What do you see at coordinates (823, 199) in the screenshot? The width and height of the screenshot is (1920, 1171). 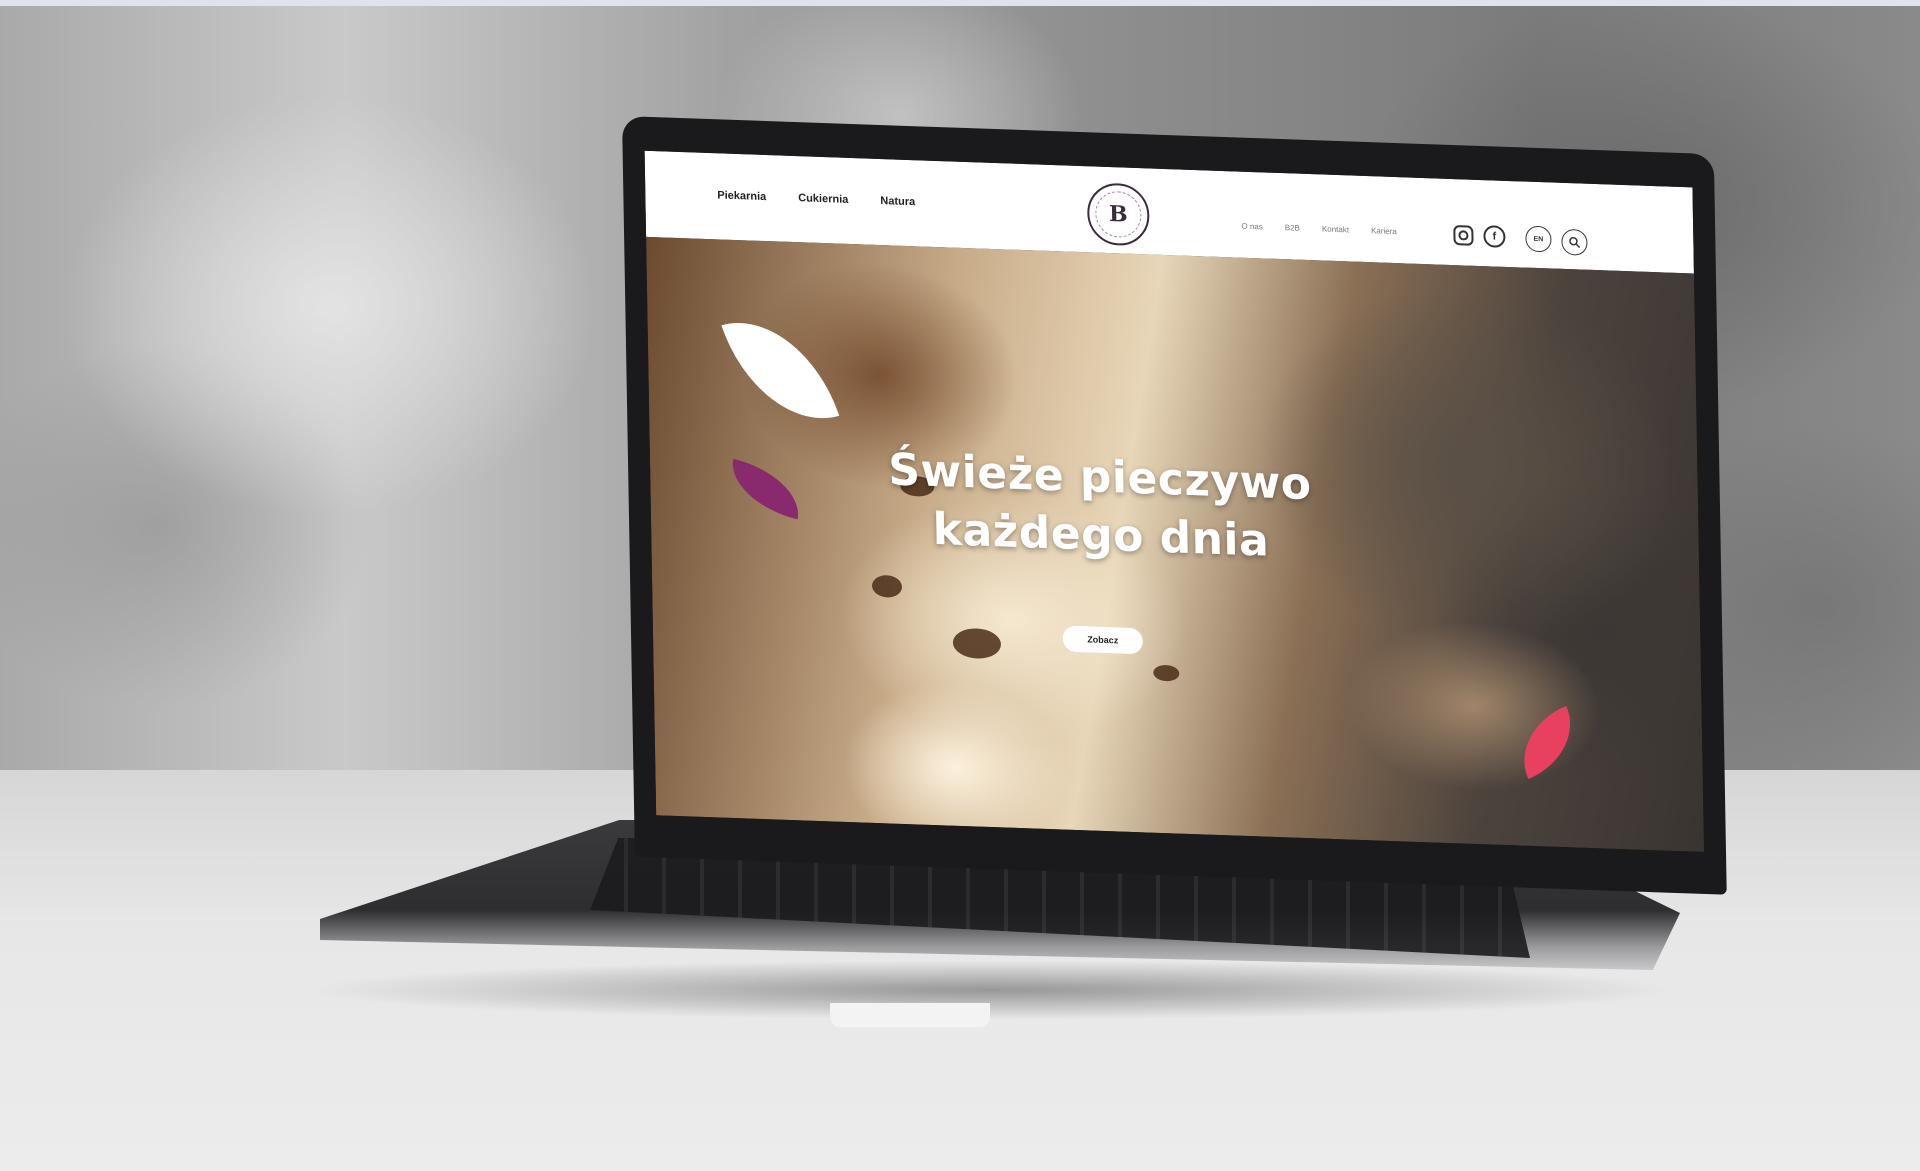 I see `nav-item-cukiernia: Cukiernia` at bounding box center [823, 199].